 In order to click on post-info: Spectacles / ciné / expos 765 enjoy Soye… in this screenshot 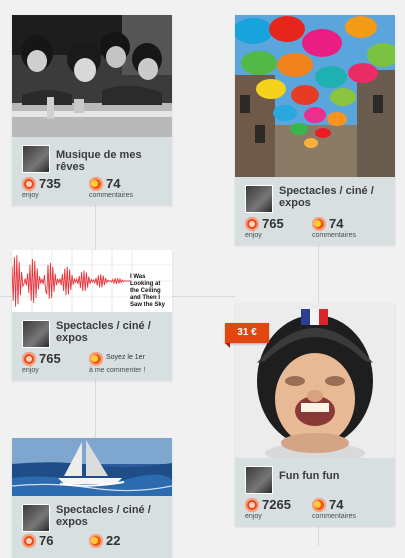, I will do `click(92, 346)`.